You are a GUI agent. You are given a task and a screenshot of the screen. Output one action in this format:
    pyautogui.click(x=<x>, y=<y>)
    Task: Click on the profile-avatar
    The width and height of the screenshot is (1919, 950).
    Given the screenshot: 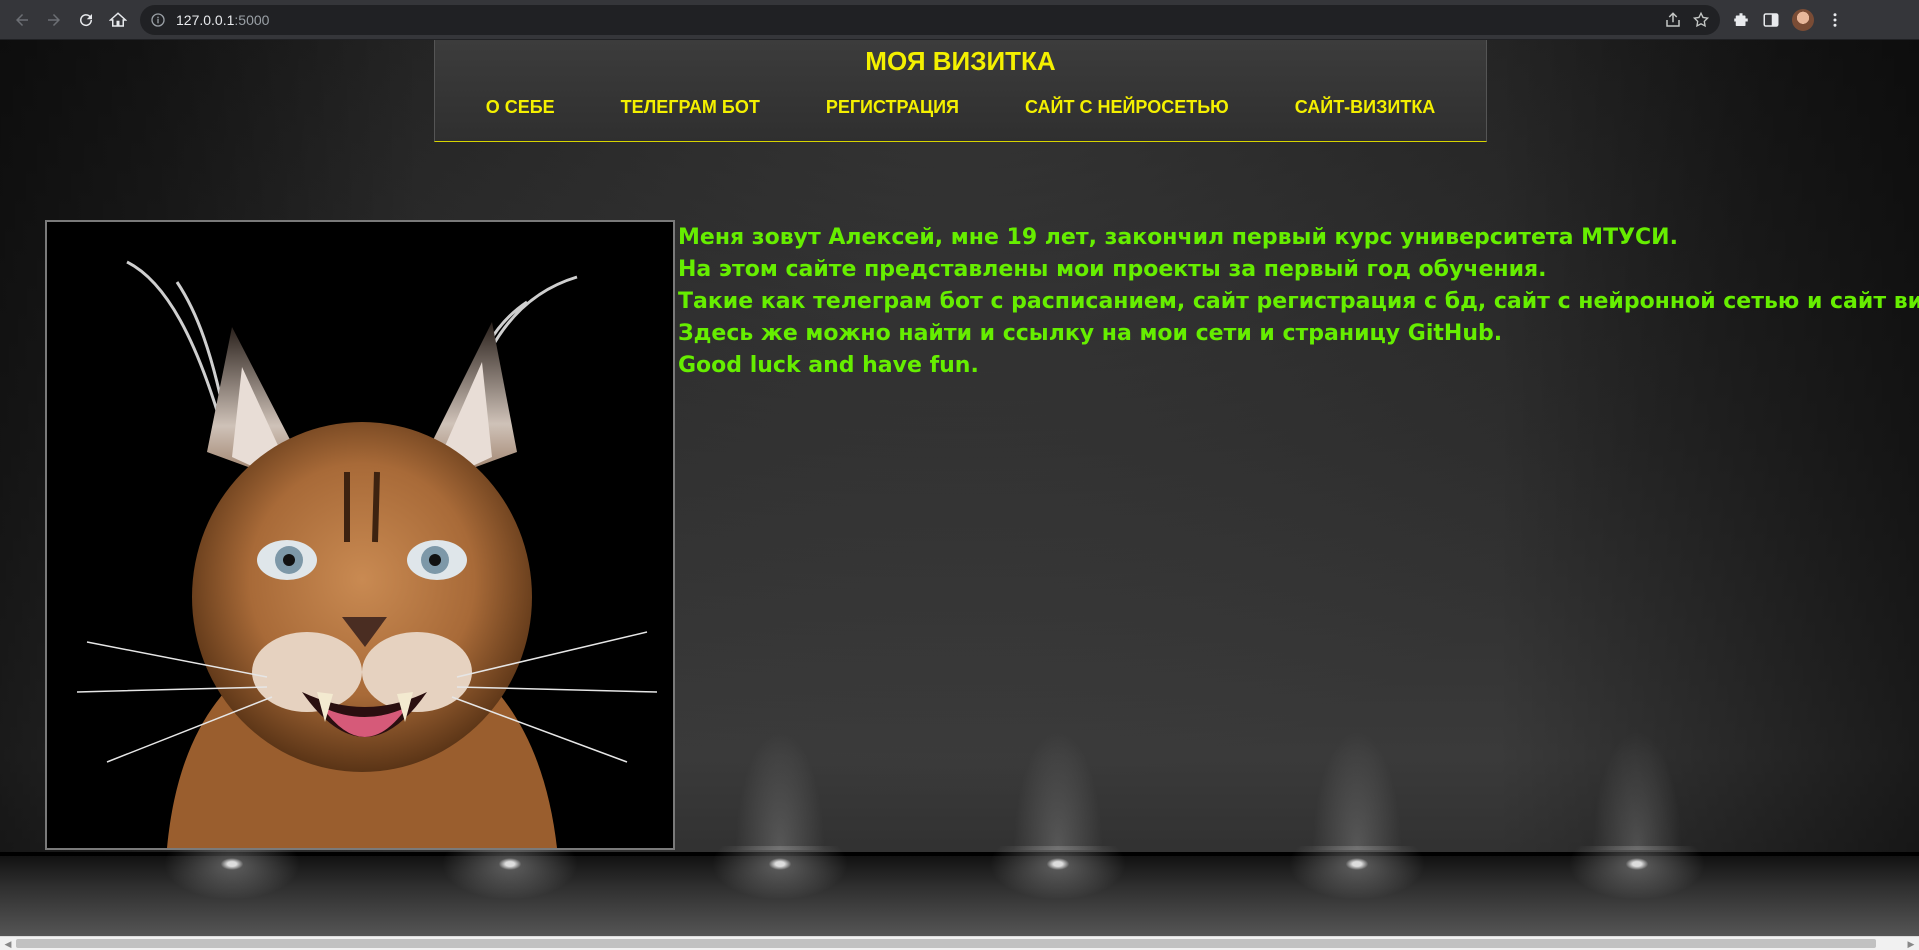 What is the action you would take?
    pyautogui.click(x=1803, y=19)
    